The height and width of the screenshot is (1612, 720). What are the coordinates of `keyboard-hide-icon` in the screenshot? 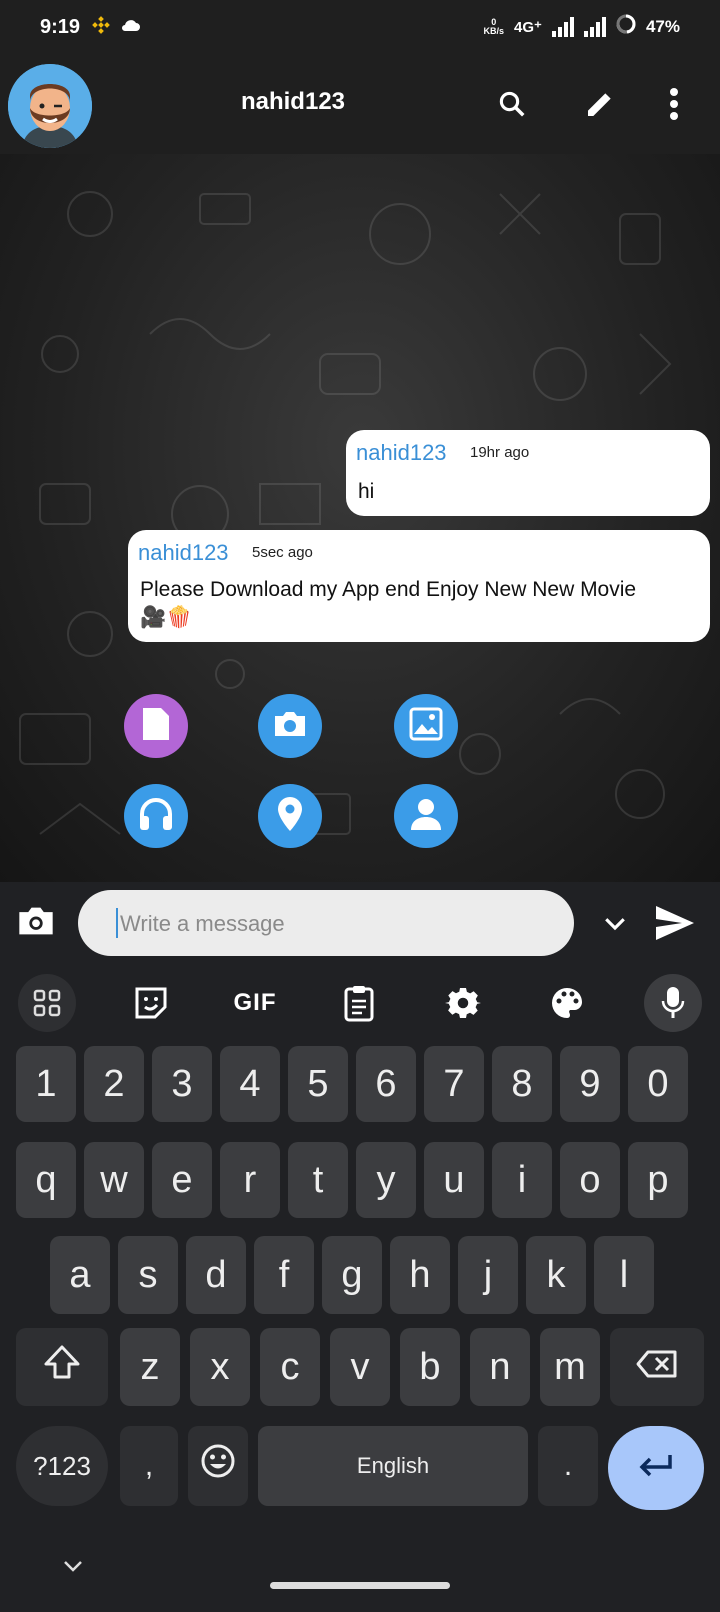 It's located at (73, 1568).